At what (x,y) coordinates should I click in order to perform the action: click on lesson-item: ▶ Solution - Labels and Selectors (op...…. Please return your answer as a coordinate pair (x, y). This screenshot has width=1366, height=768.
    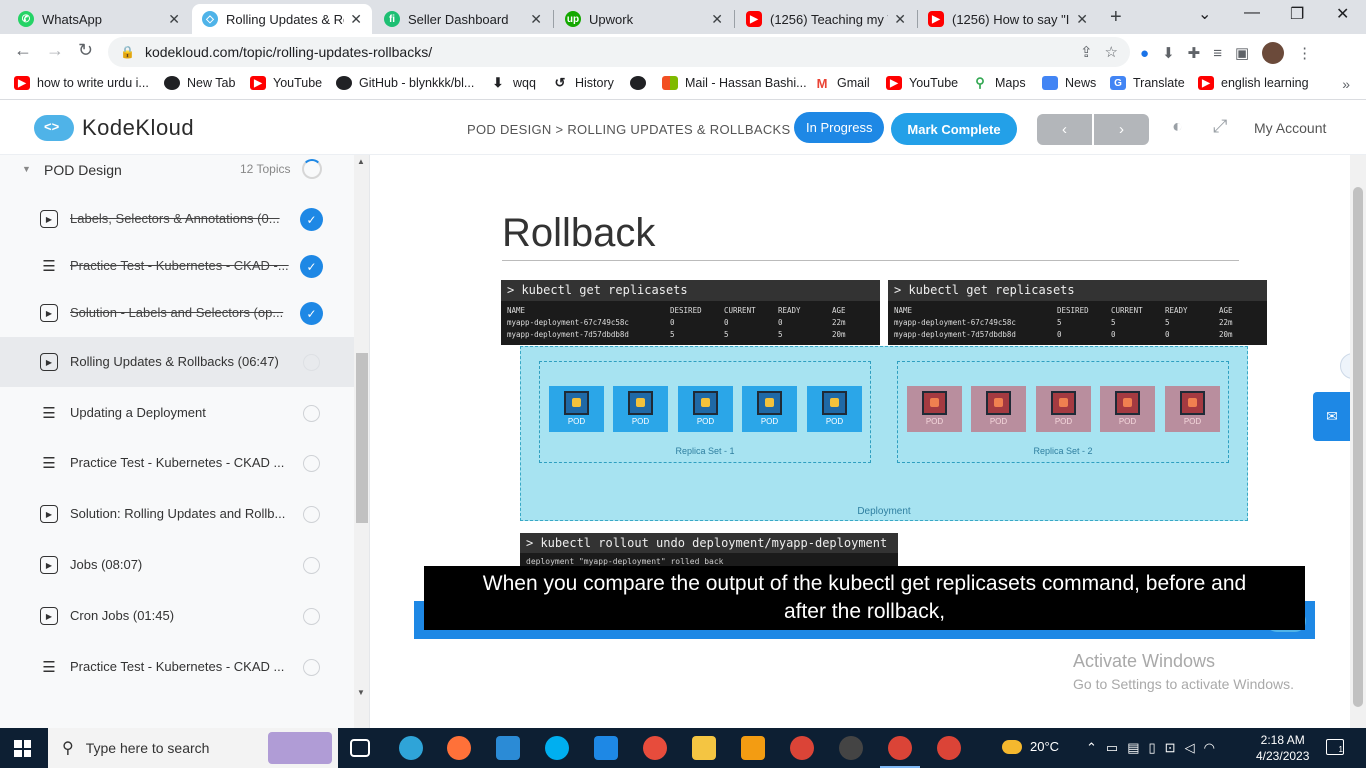
    Looking at the image, I should click on (177, 313).